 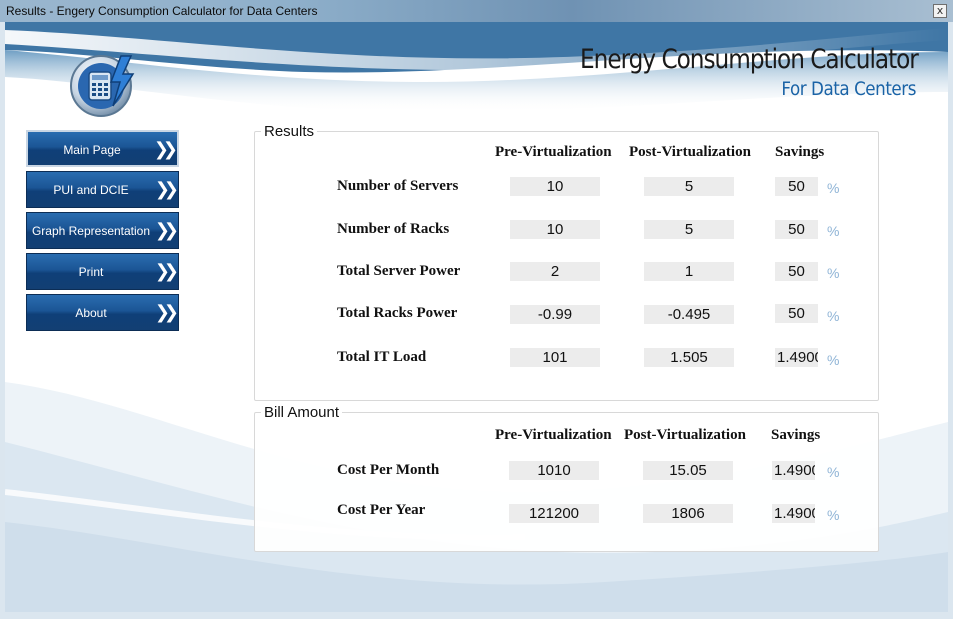 I want to click on savings-number-of-servers: 50, so click(x=796, y=186).